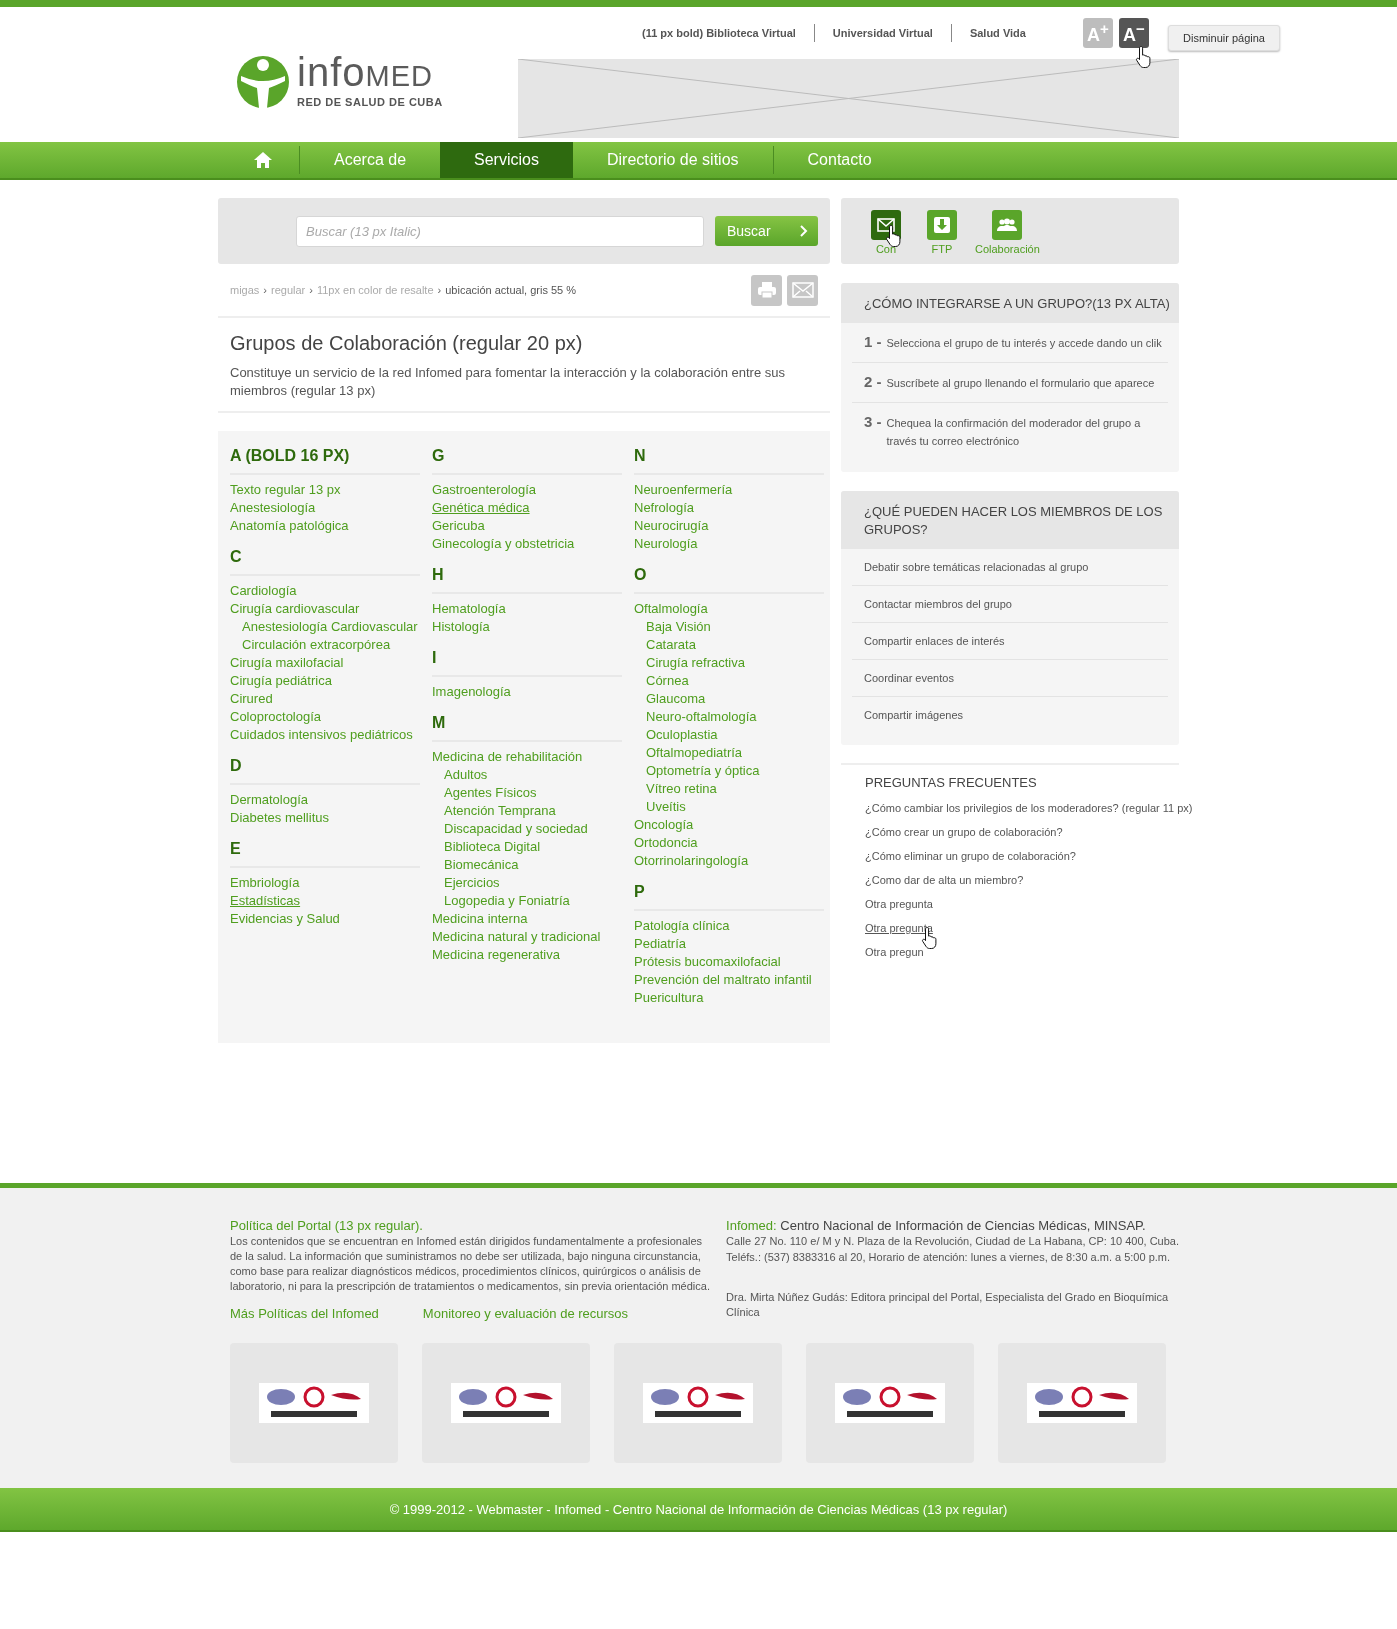 The image size is (1397, 1629). Describe the element at coordinates (276, 717) in the screenshot. I see `index-link: Coloproctología` at that location.